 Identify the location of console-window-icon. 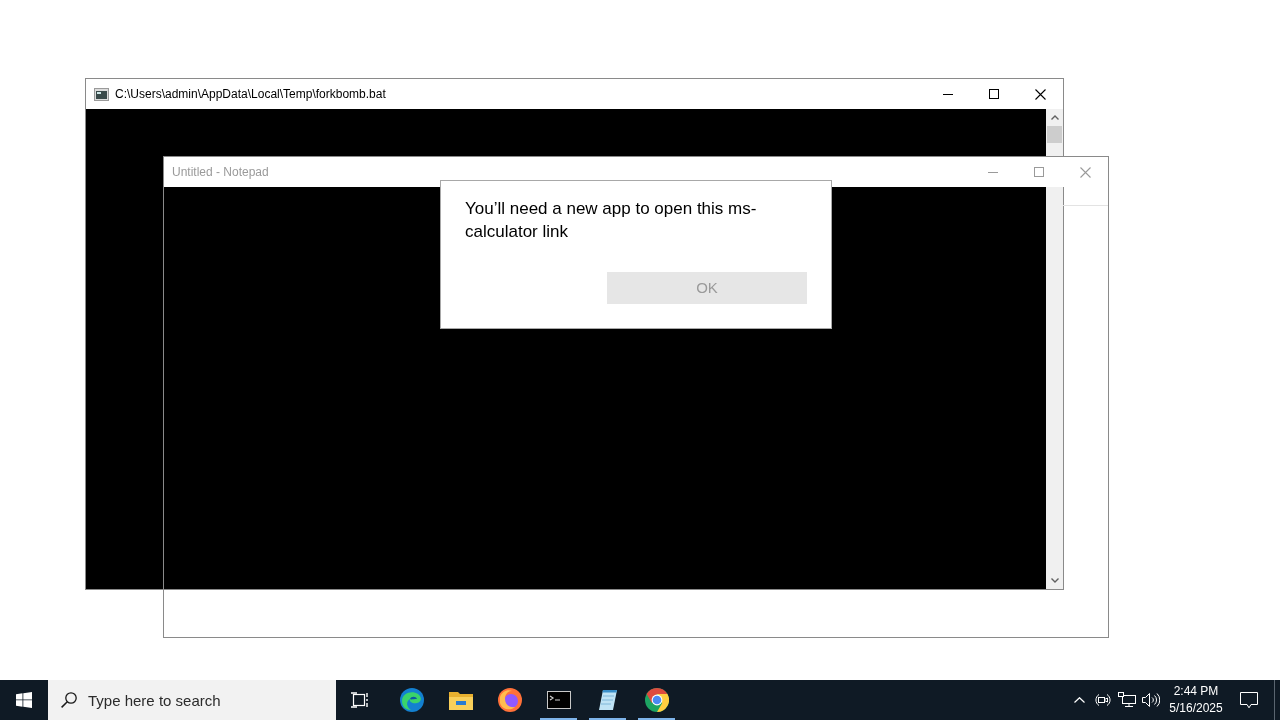
(101, 94).